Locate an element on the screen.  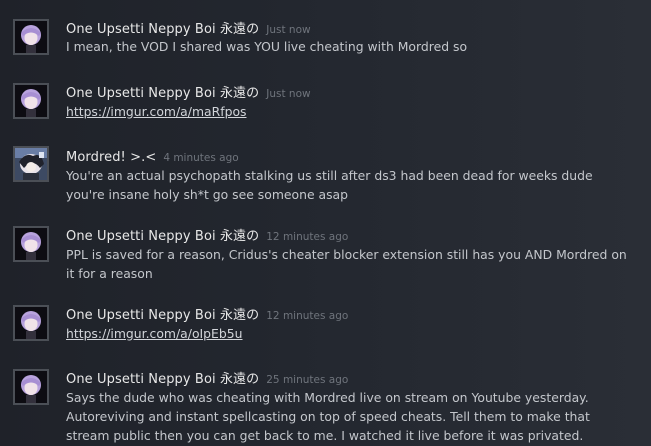
anime-character-avatar-icon is located at coordinates (31, 164).